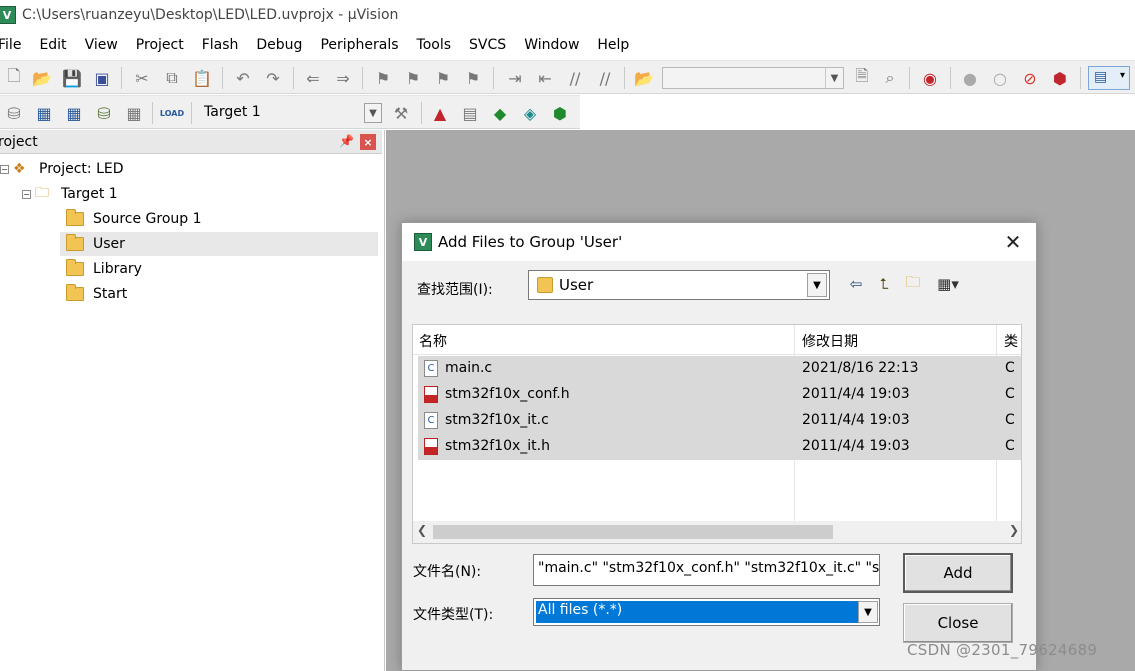  I want to click on menu-tools: Tools, so click(434, 45).